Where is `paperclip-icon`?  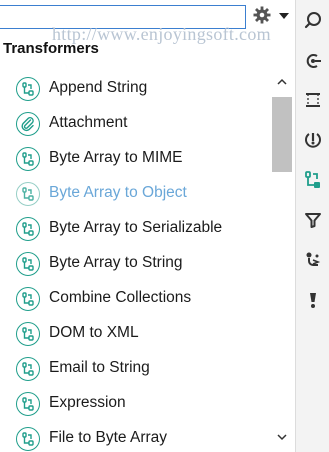
paperclip-icon is located at coordinates (28, 124).